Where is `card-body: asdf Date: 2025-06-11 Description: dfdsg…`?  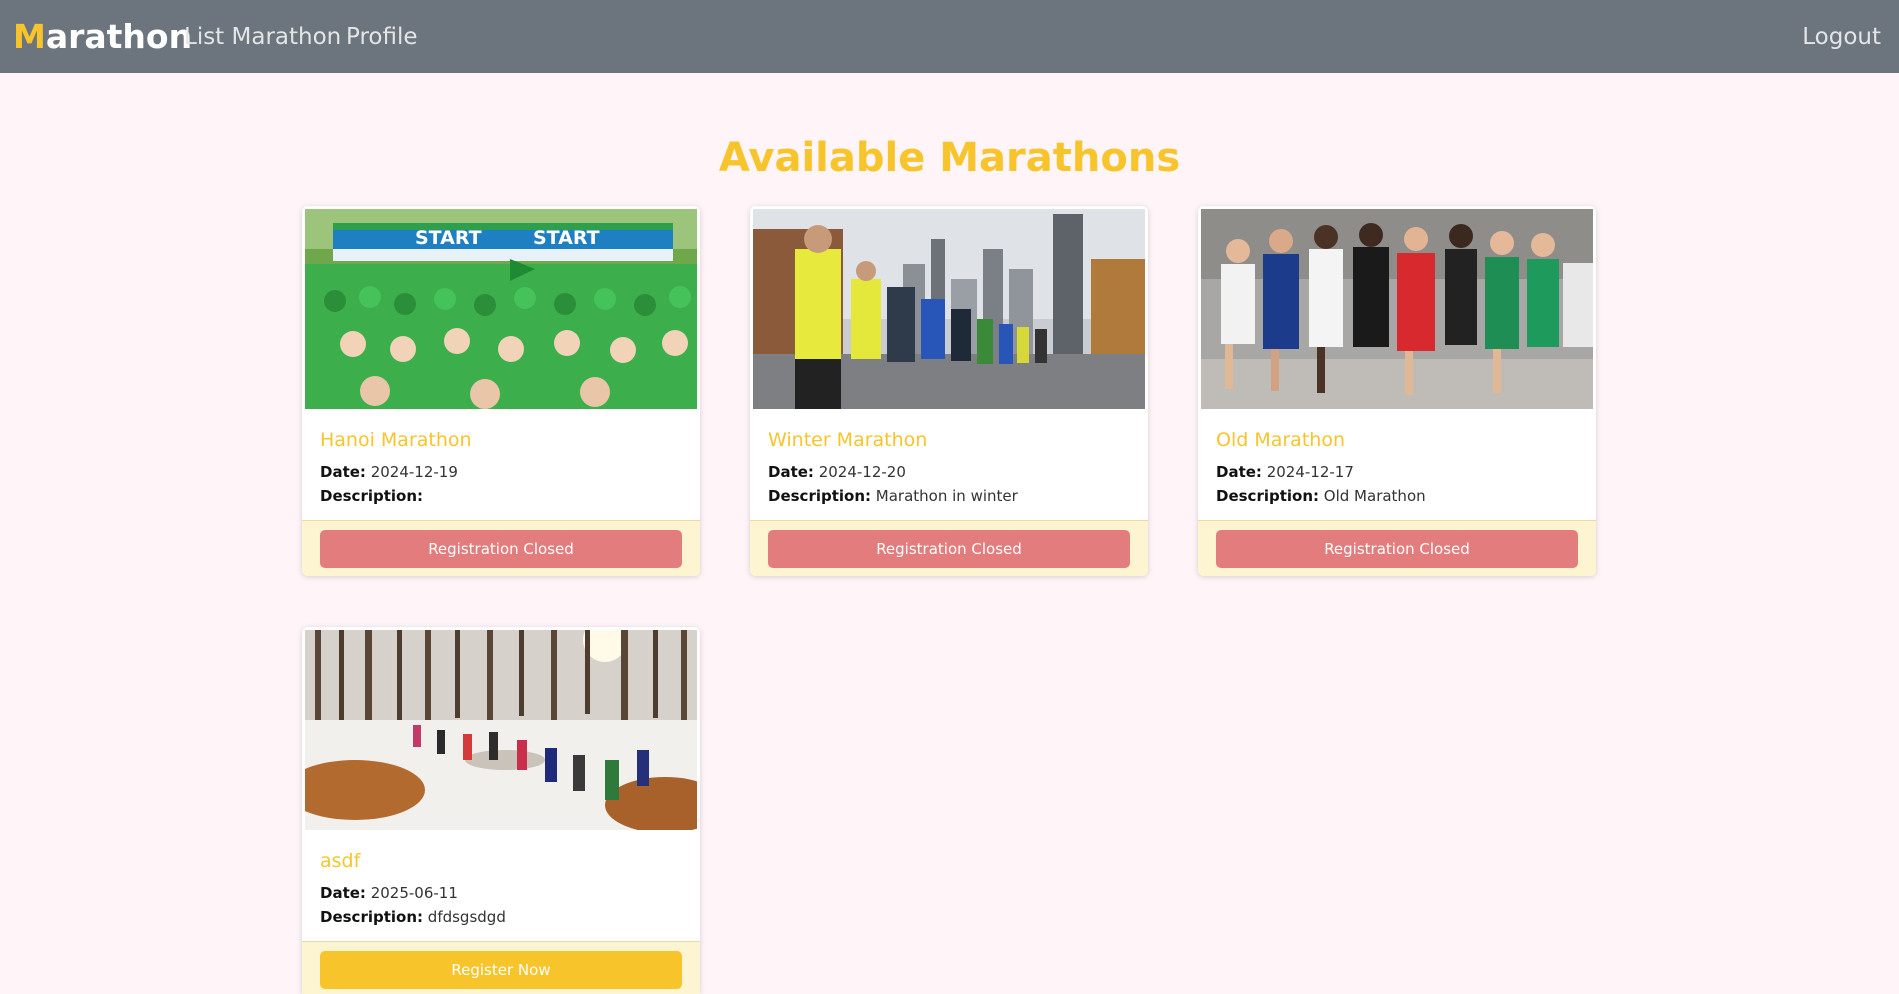 card-body: asdf Date: 2025-06-11 Description: dfdsg… is located at coordinates (501, 885).